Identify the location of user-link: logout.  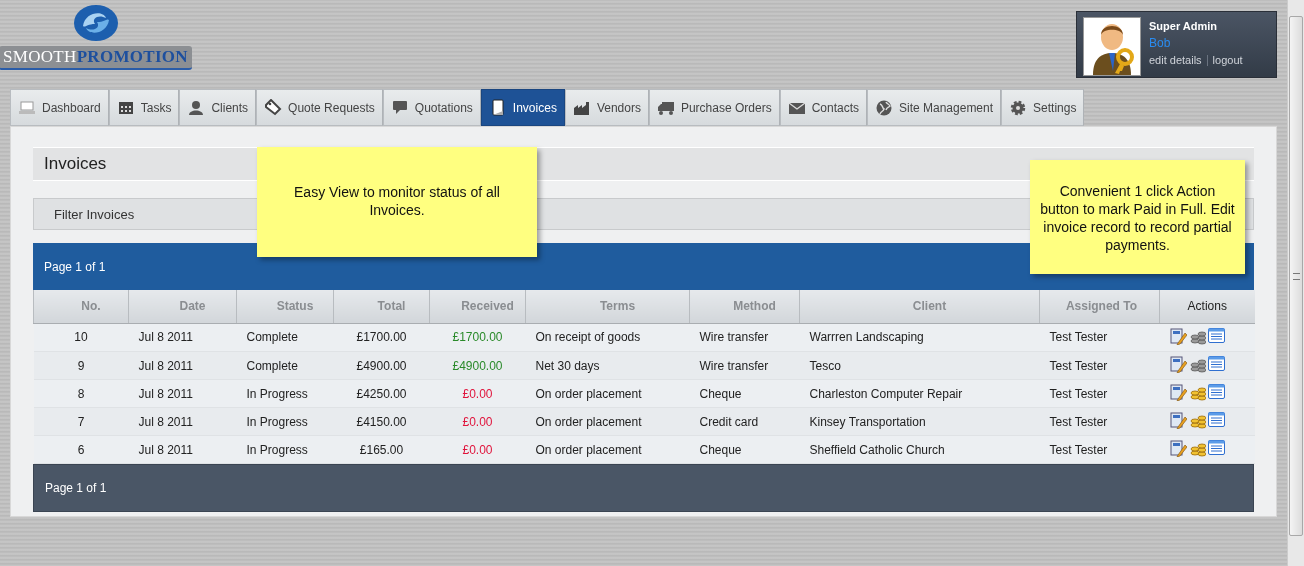
(1227, 60).